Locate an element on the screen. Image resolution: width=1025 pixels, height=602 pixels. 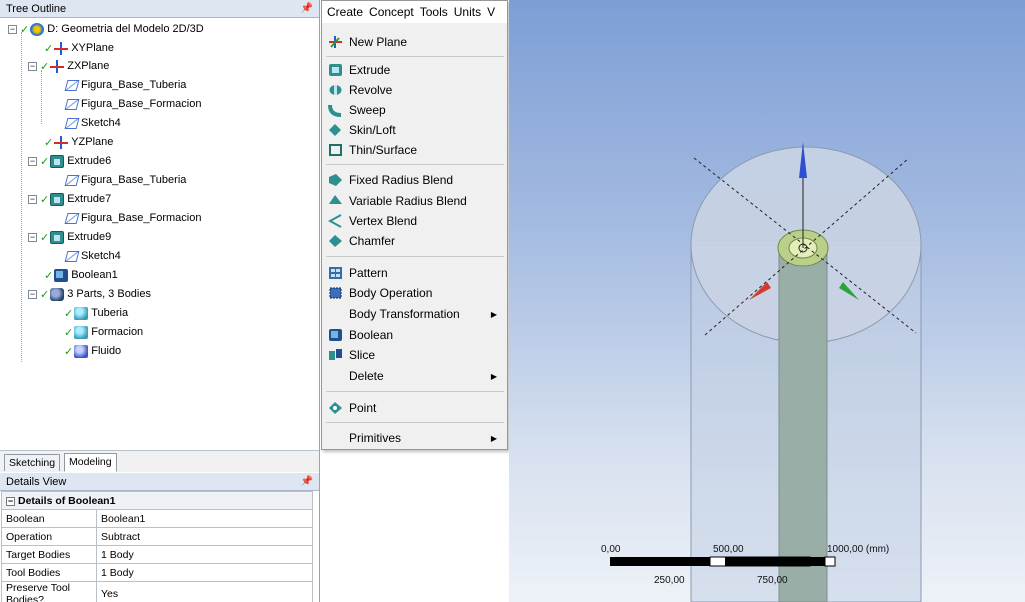
details-row: Preserve Tool Bodies? Yes is located at coordinates (157, 591).